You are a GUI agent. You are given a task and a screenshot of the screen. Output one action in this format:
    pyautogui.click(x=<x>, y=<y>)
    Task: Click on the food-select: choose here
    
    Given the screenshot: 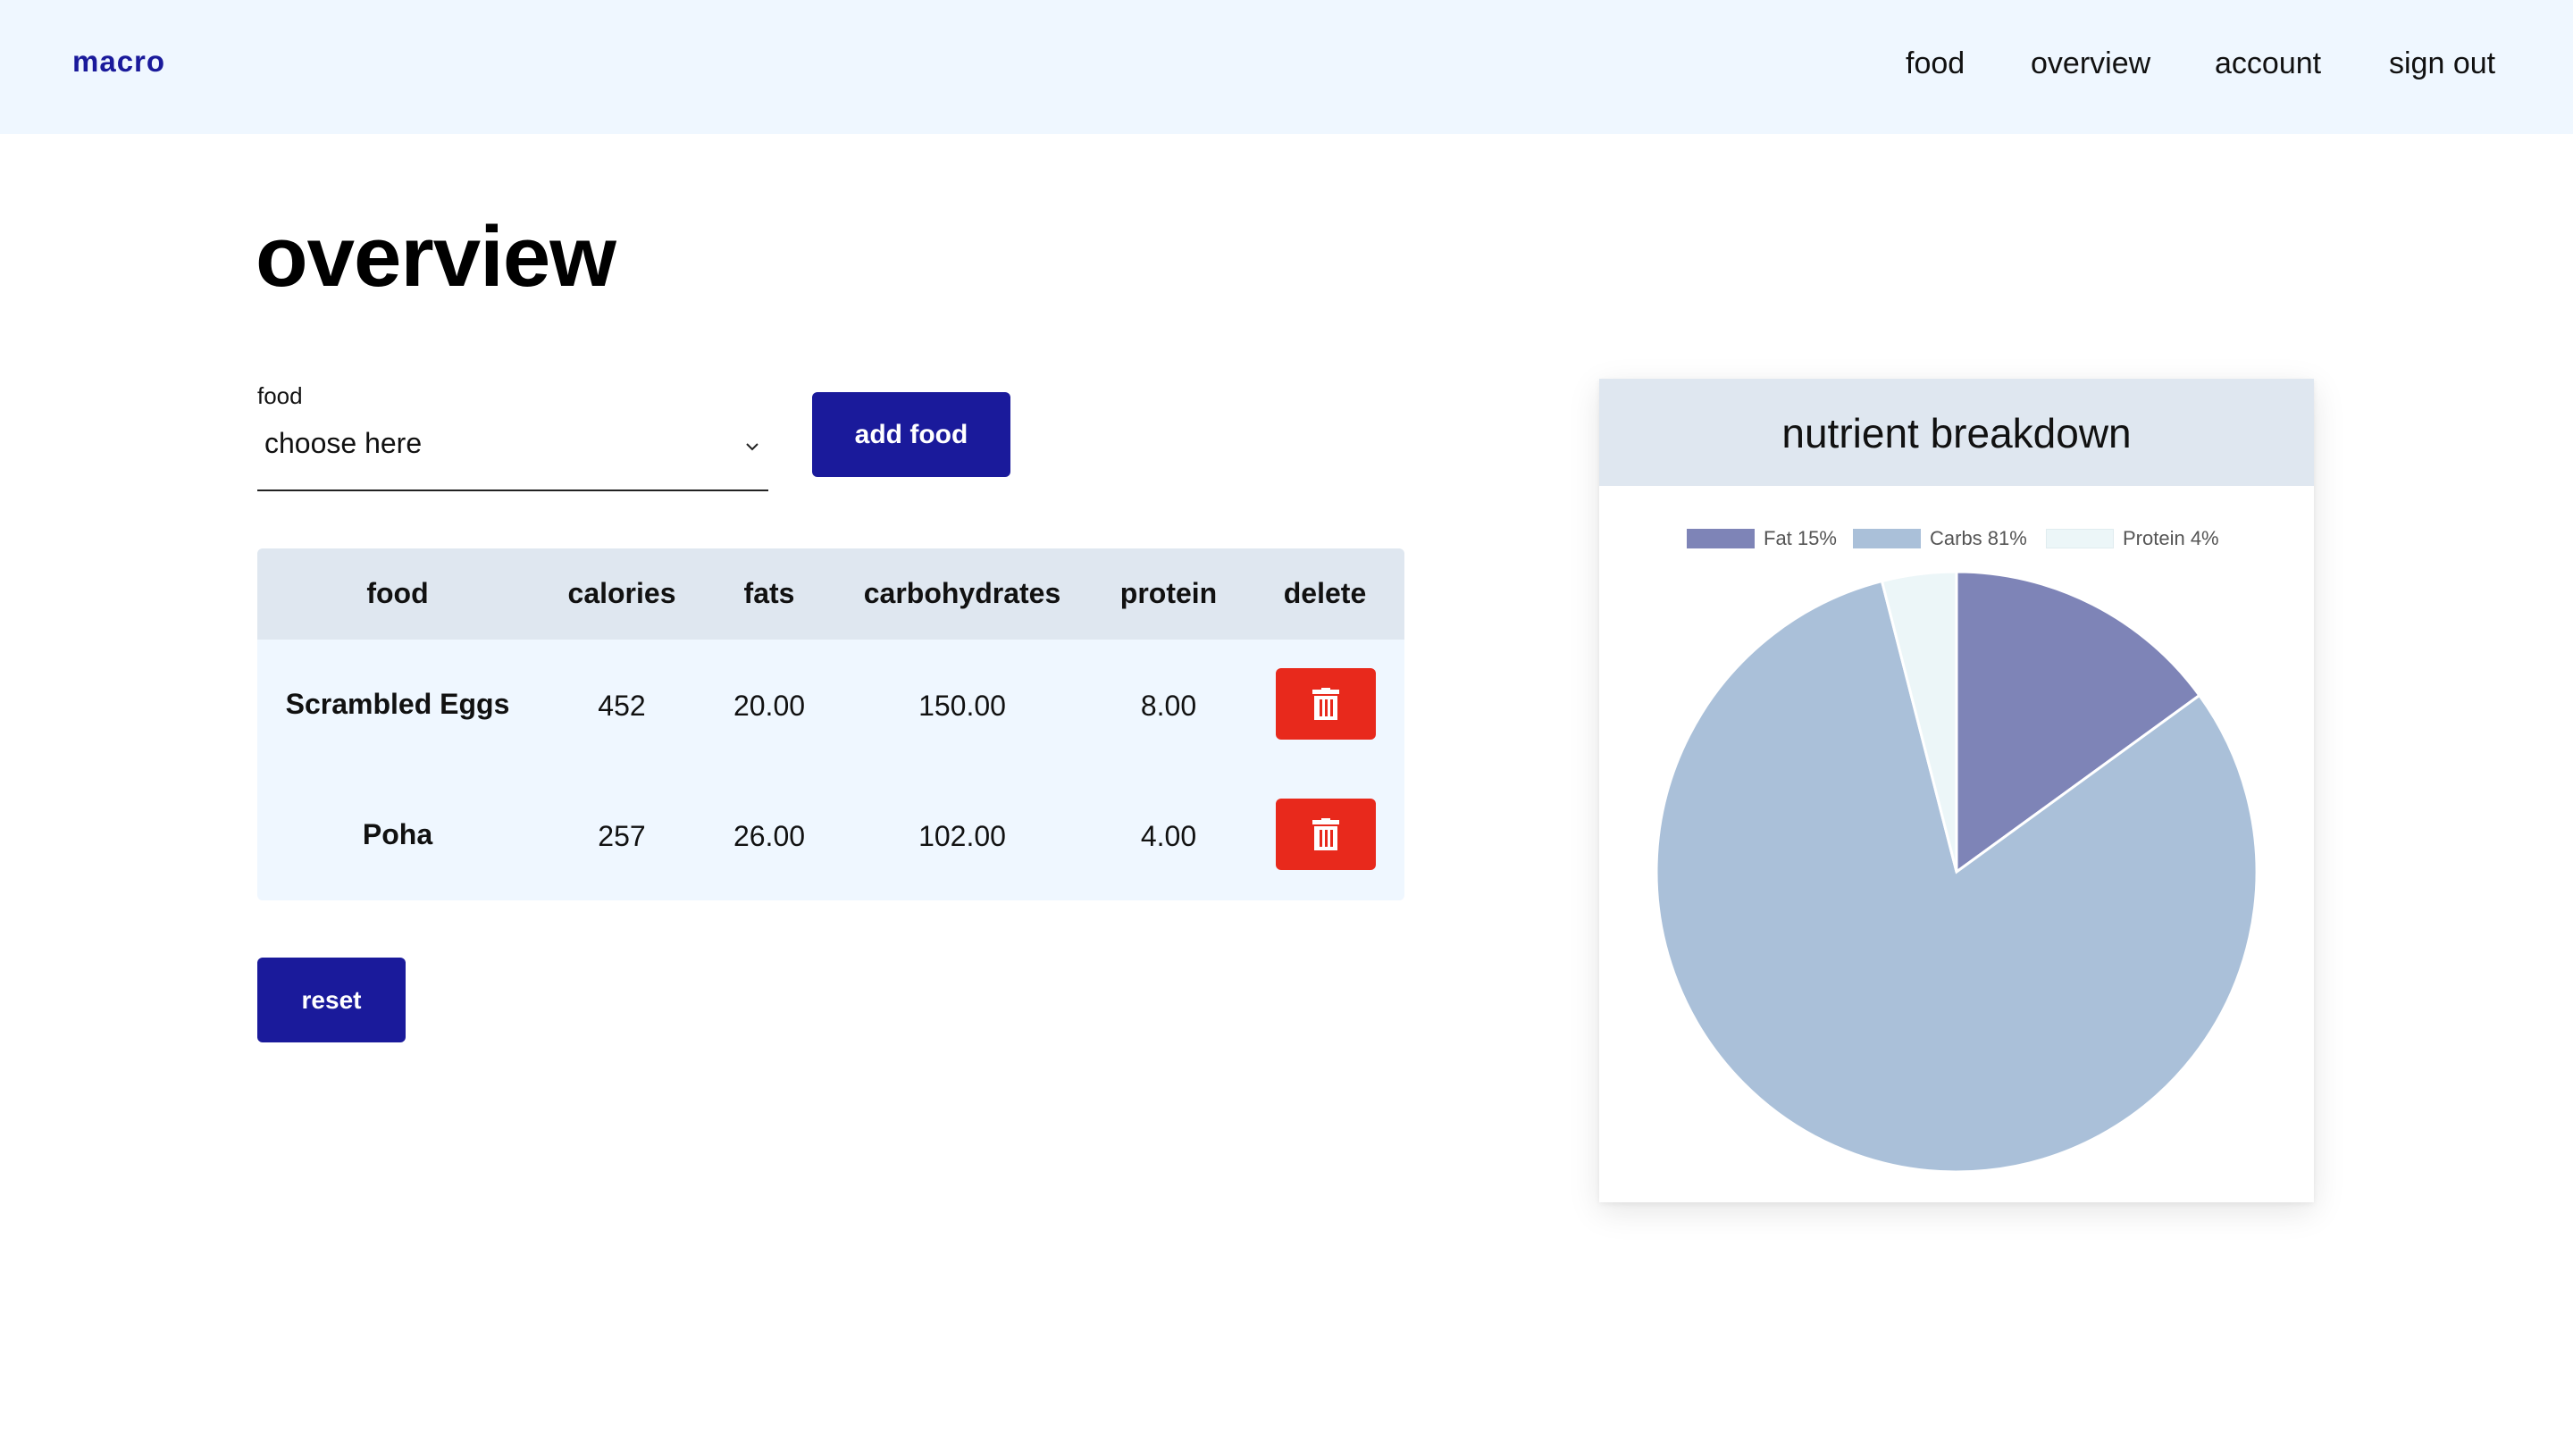 What is the action you would take?
    pyautogui.click(x=512, y=455)
    